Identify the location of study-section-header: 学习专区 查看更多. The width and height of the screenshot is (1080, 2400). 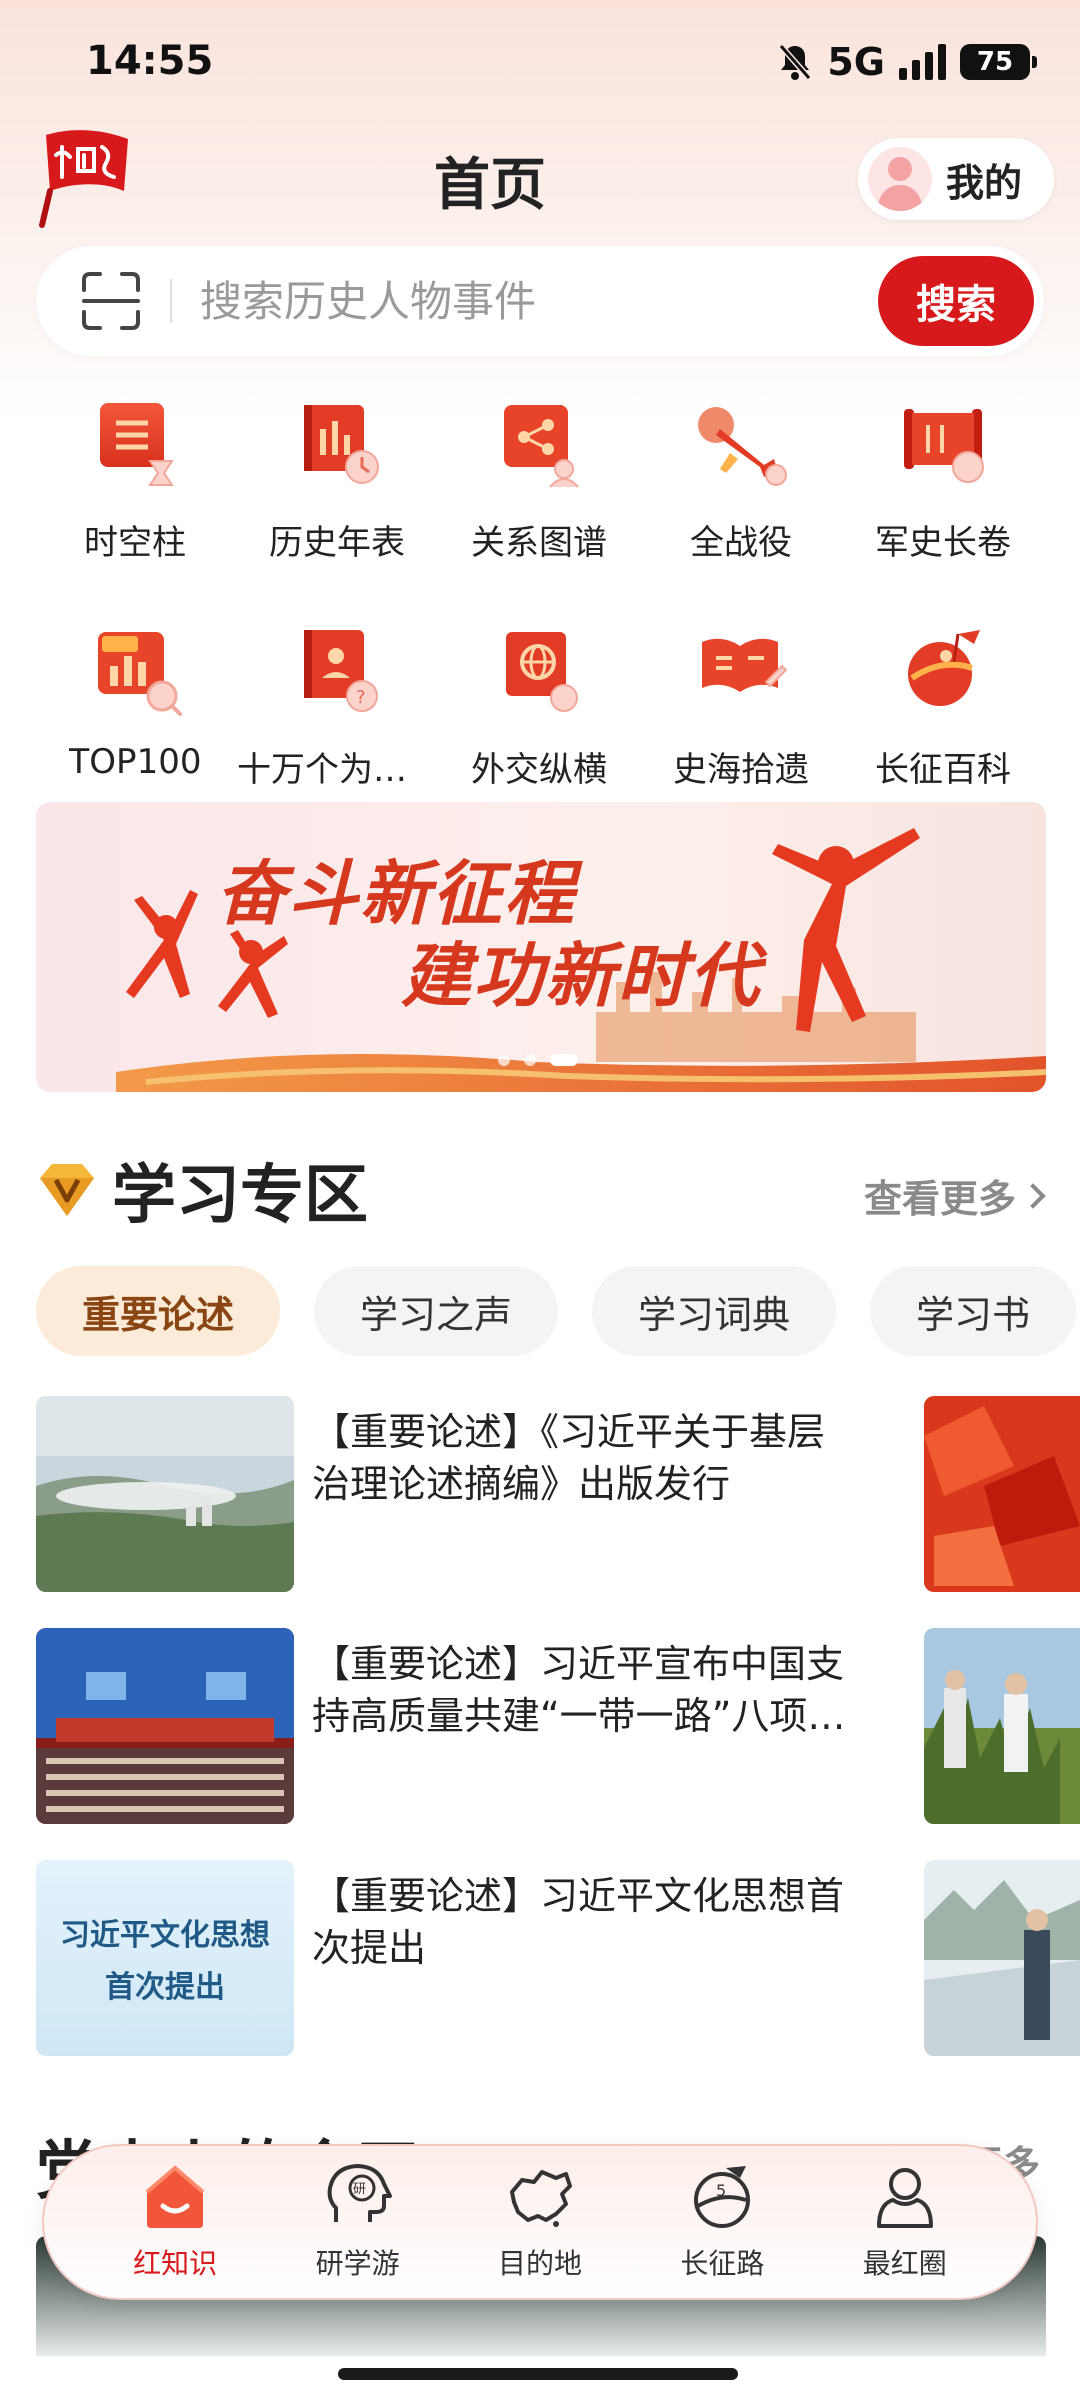
(541, 1191).